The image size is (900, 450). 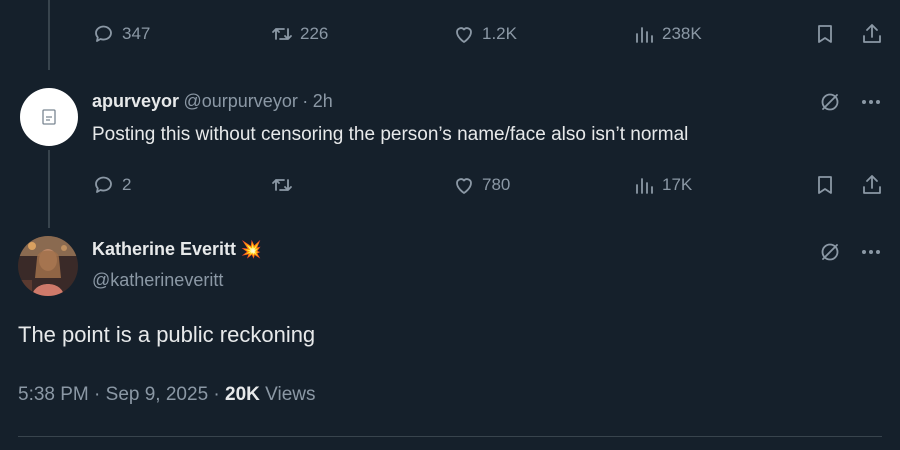 I want to click on views-label: Views, so click(x=290, y=394).